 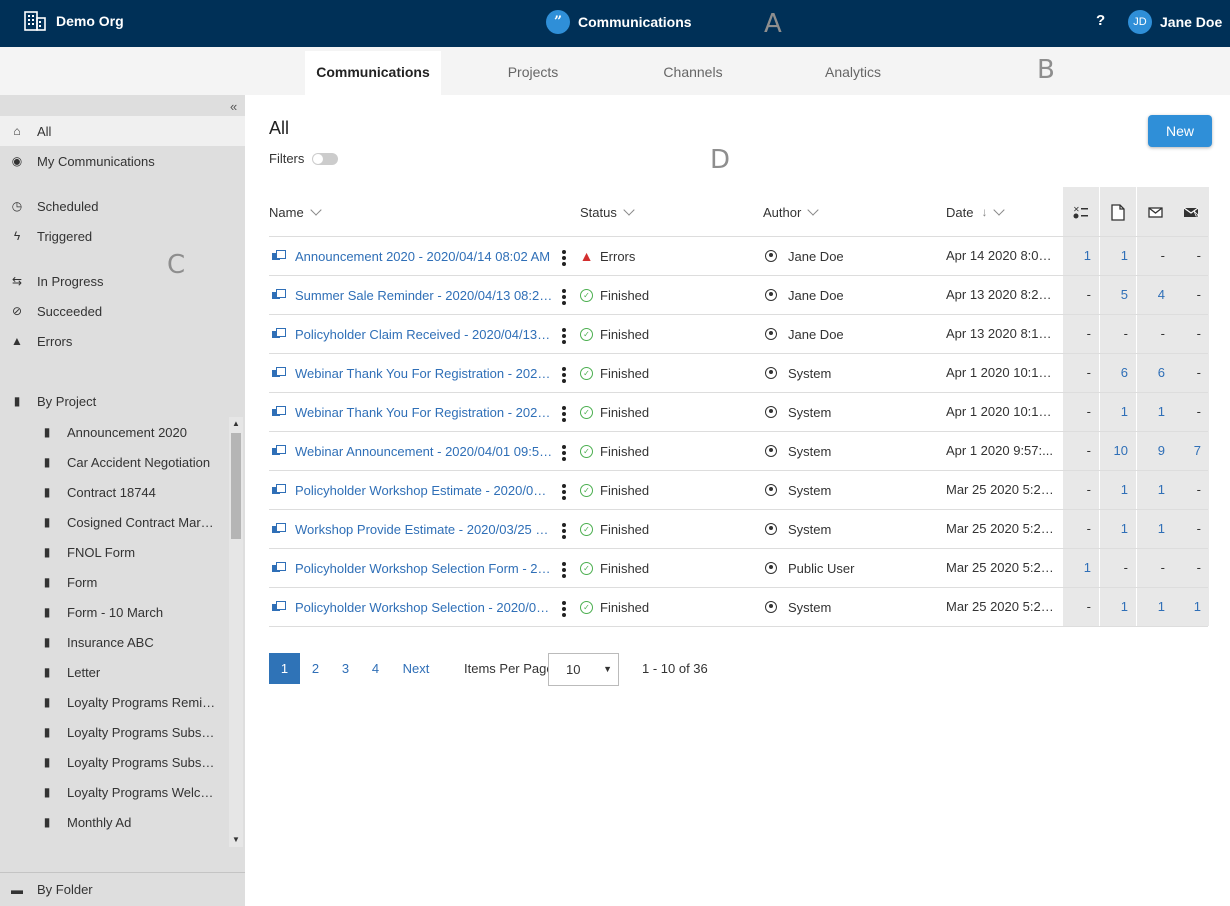 What do you see at coordinates (236, 840) in the screenshot?
I see `scroll-down-icon: ▼` at bounding box center [236, 840].